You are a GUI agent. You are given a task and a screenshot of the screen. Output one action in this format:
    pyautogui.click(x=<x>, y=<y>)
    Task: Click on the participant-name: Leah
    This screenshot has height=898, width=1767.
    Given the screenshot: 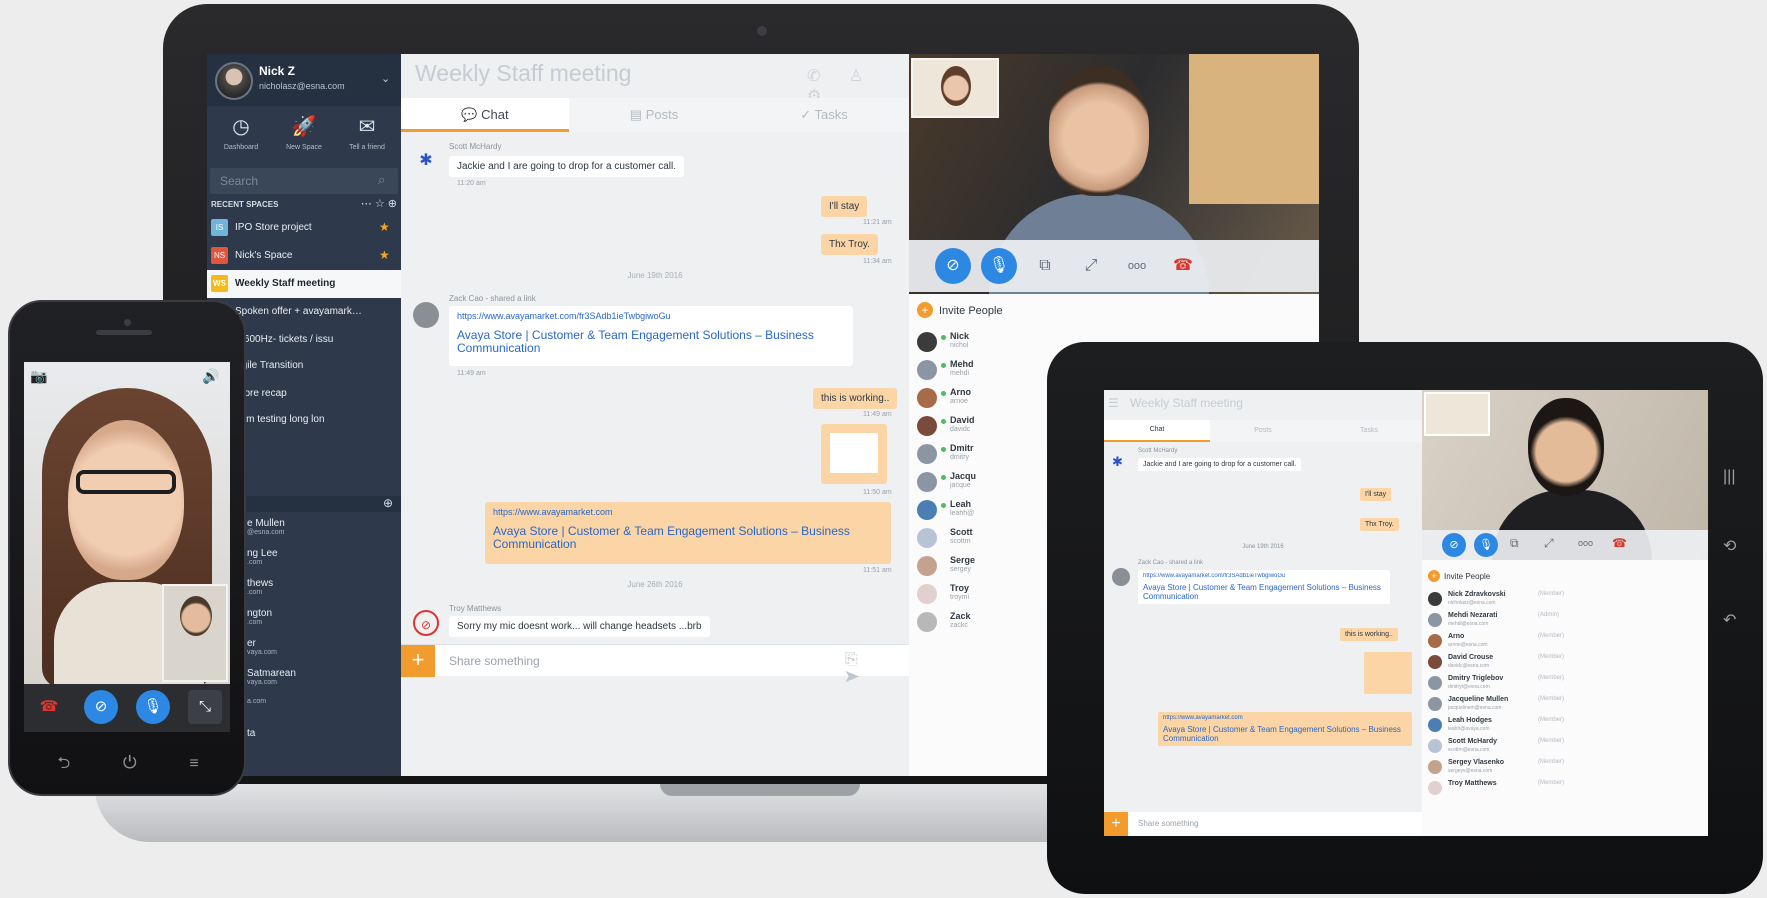 What is the action you would take?
    pyautogui.click(x=961, y=504)
    